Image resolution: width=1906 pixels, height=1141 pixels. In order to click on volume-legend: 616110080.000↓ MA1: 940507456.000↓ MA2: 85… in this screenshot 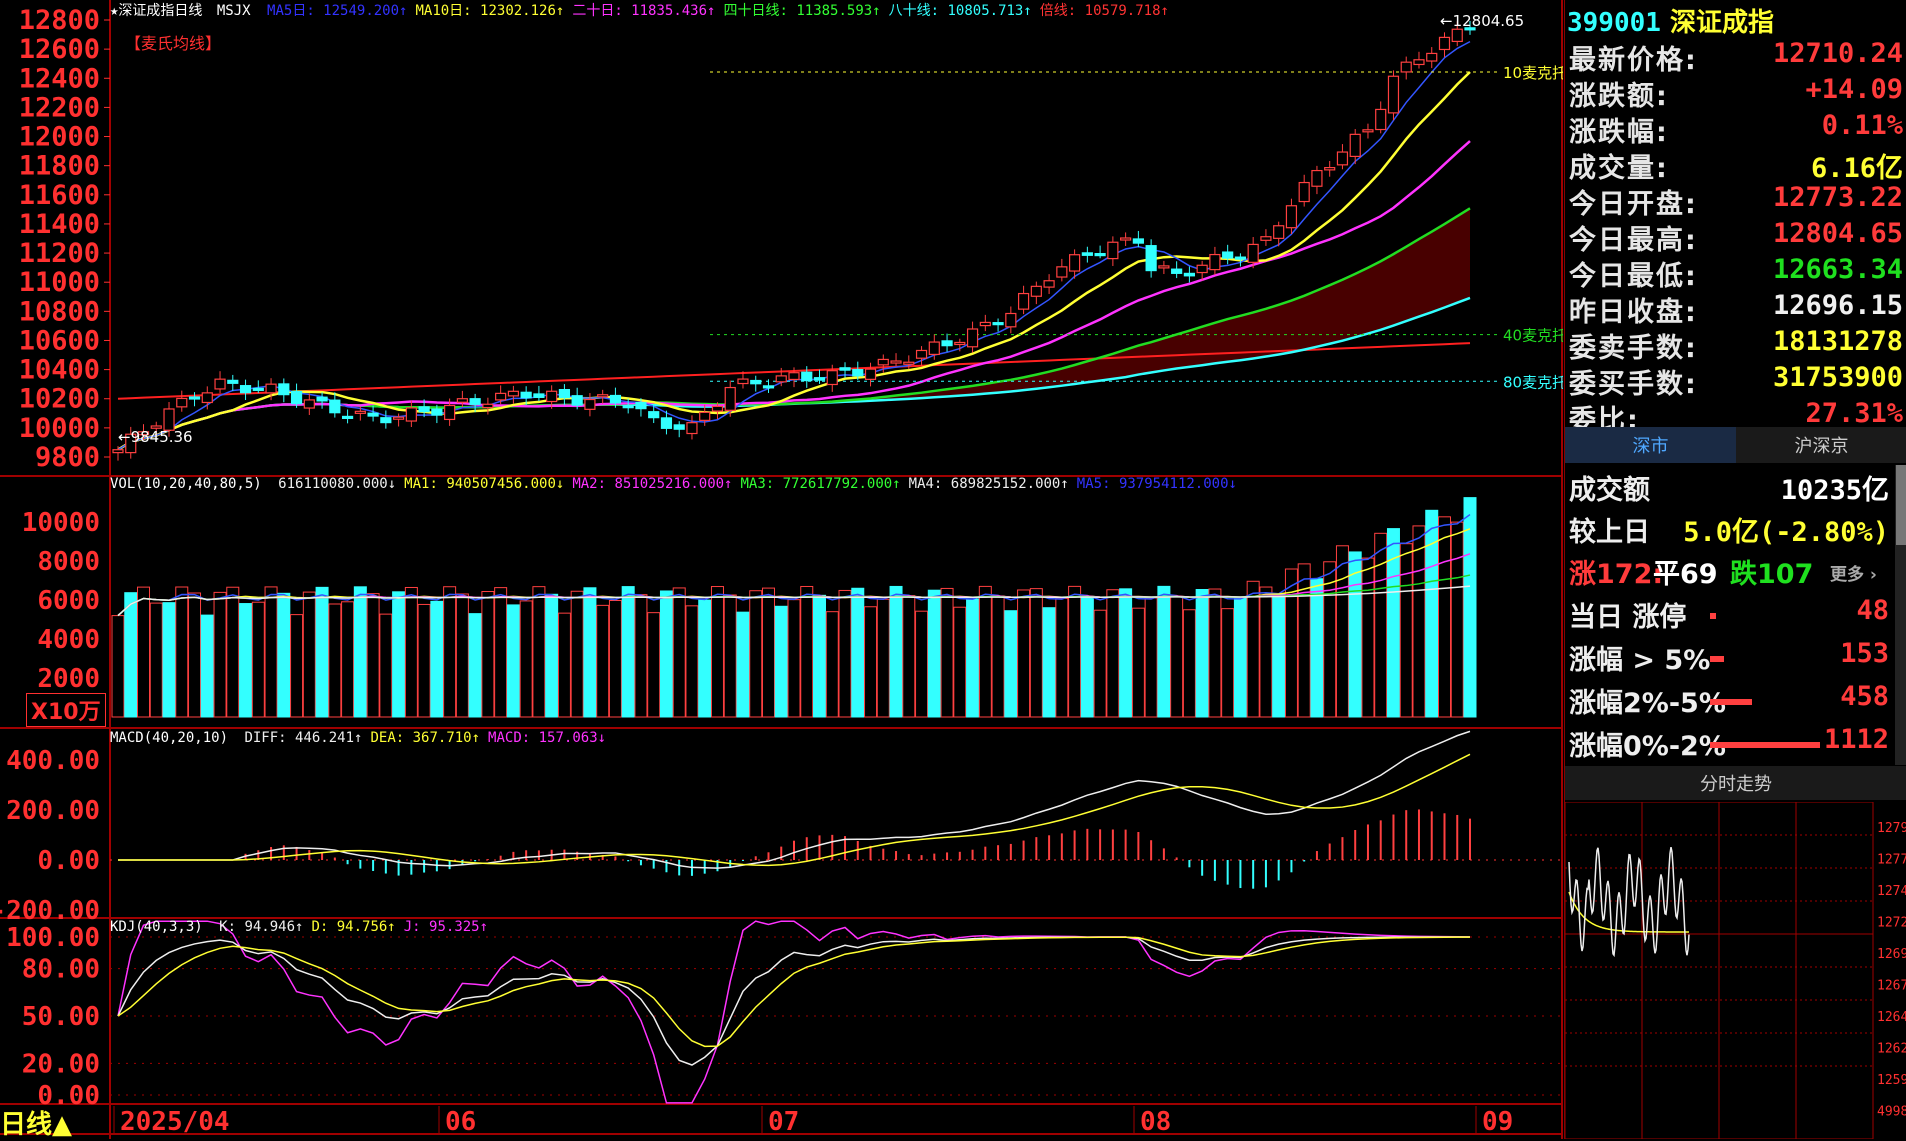, I will do `click(753, 484)`.